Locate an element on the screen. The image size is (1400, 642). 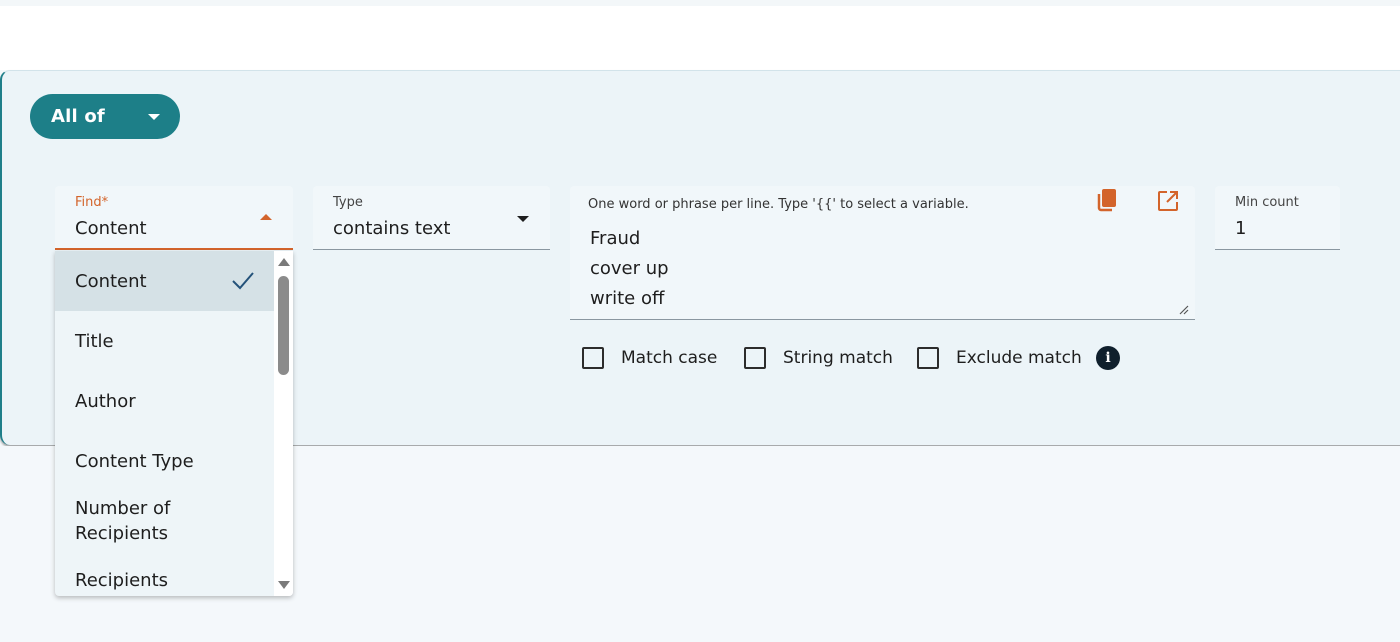
copy-icon is located at coordinates (1107, 200).